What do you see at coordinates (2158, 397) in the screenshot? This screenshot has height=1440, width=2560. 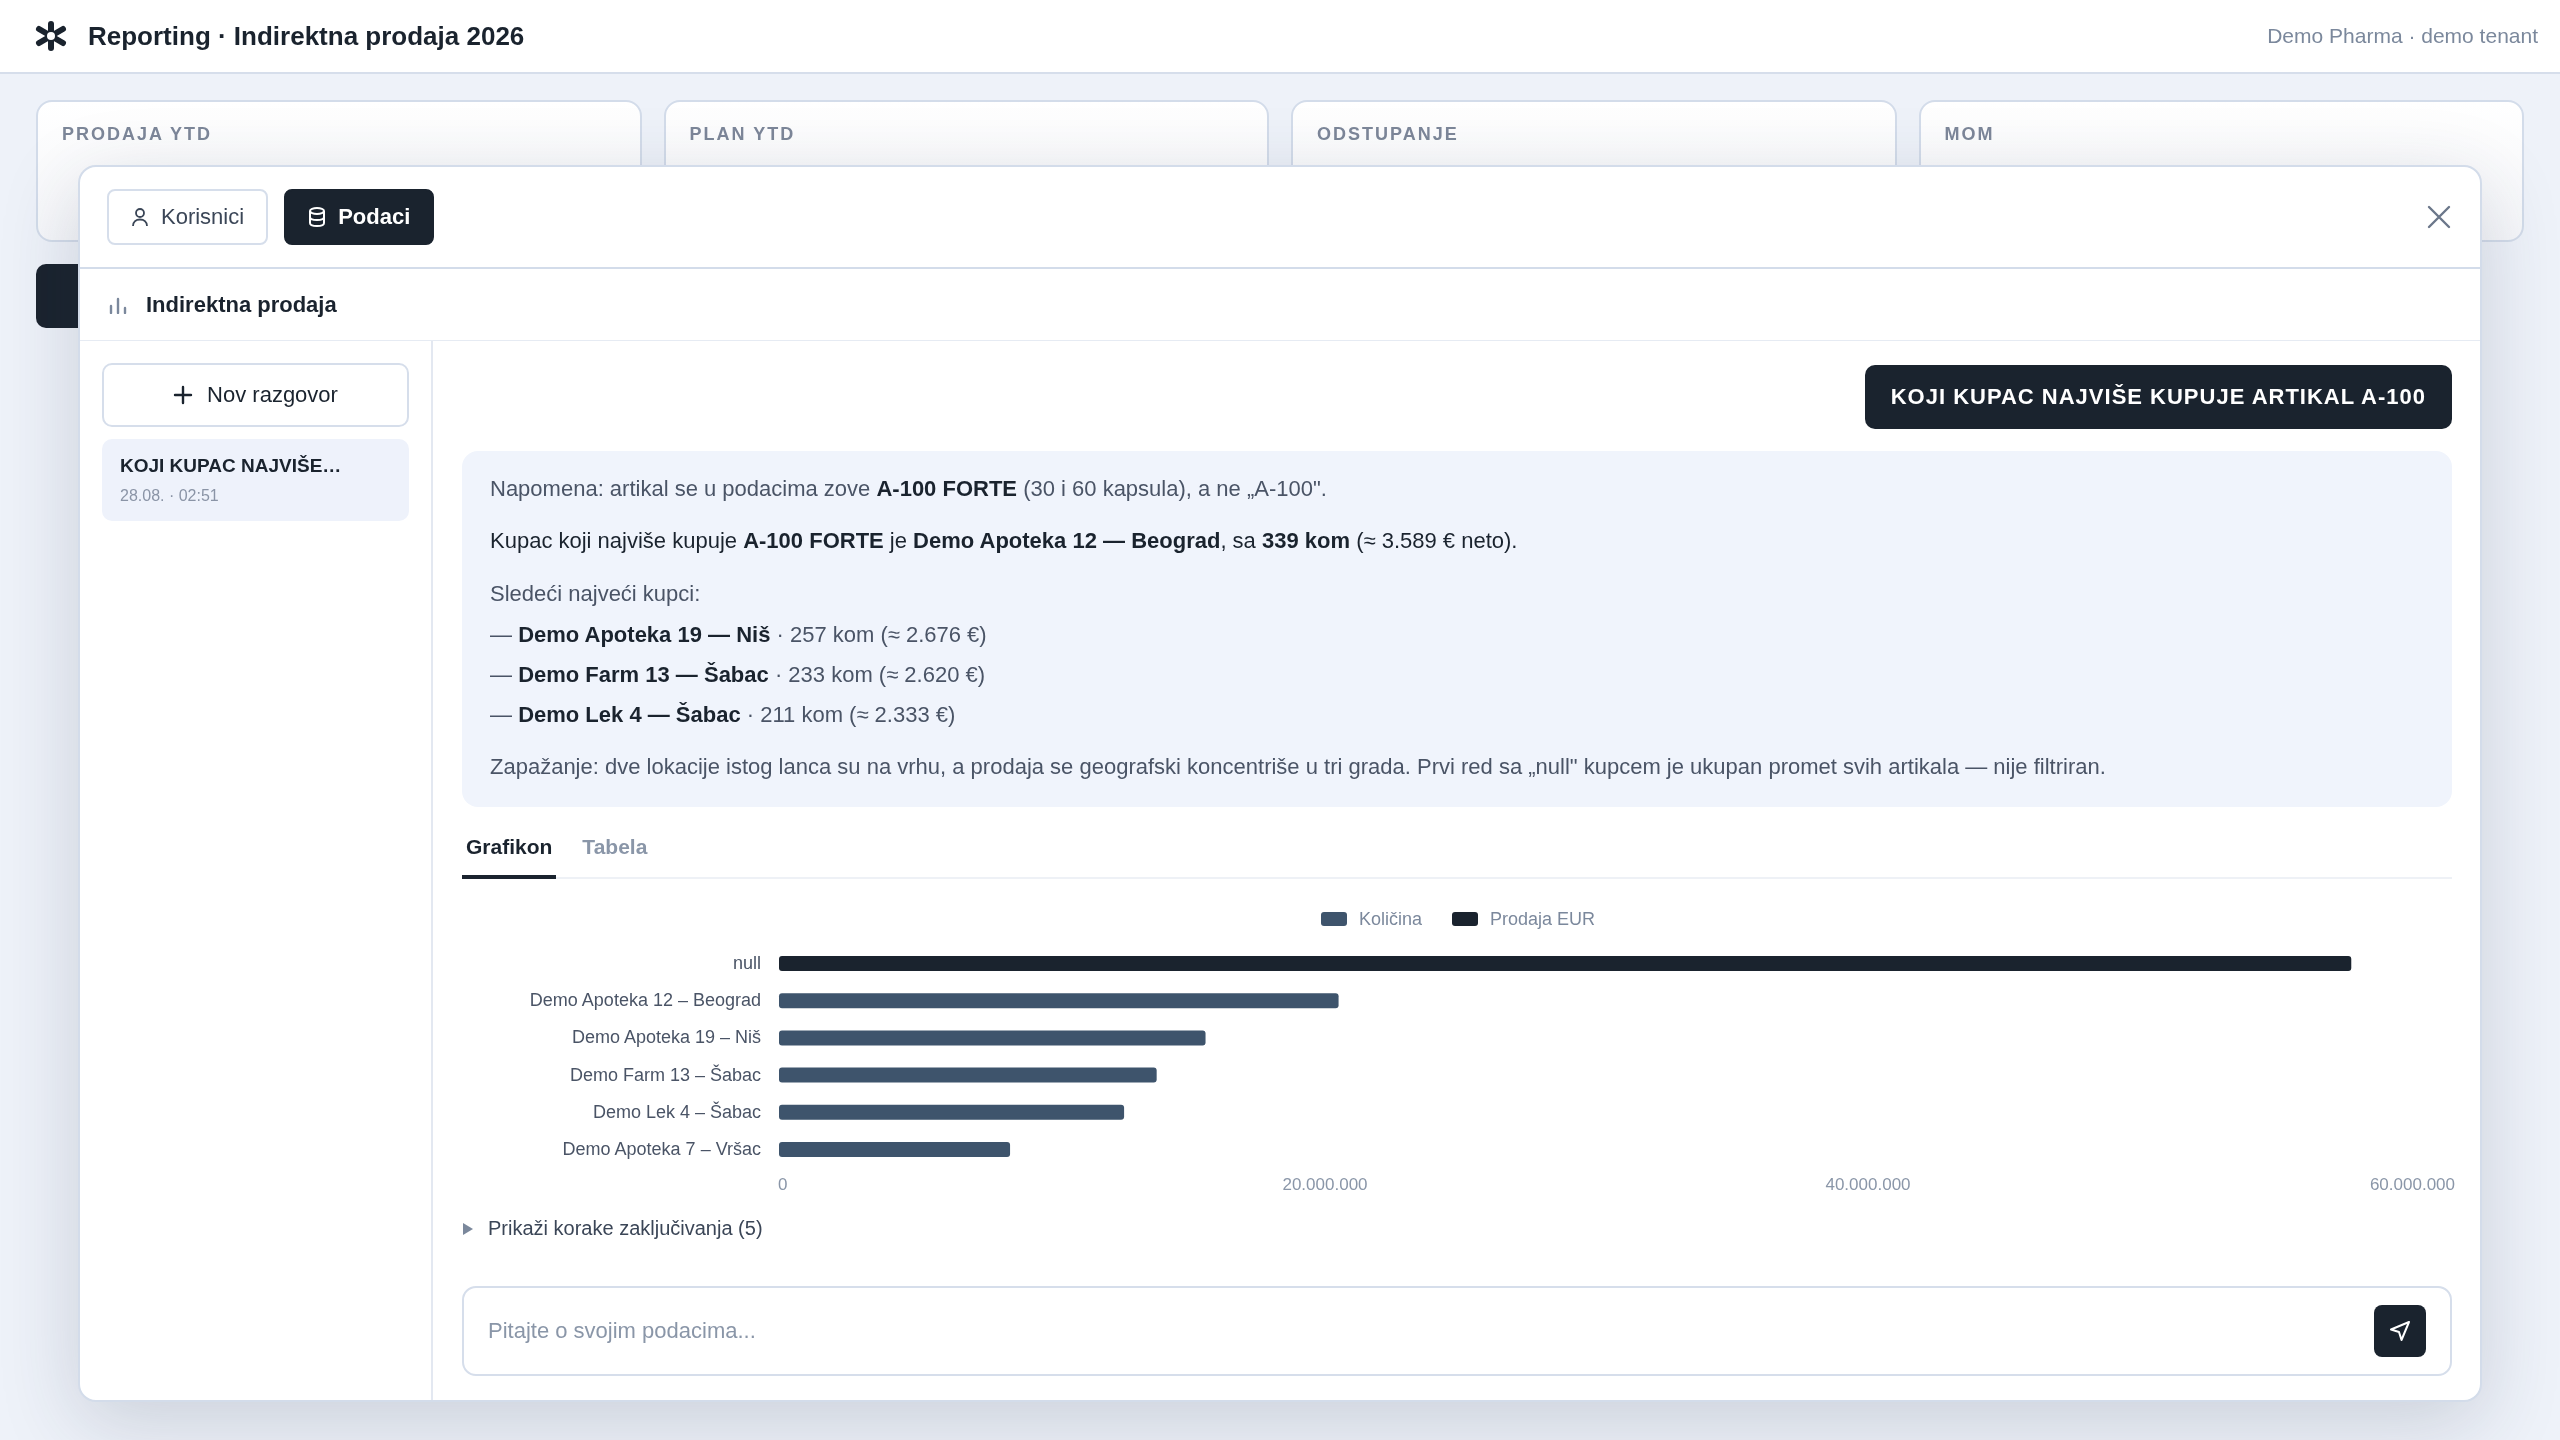 I see `question-bubble: KOJI KUPAC NAJVIŠE KUPUJE ARTIKAL A-100` at bounding box center [2158, 397].